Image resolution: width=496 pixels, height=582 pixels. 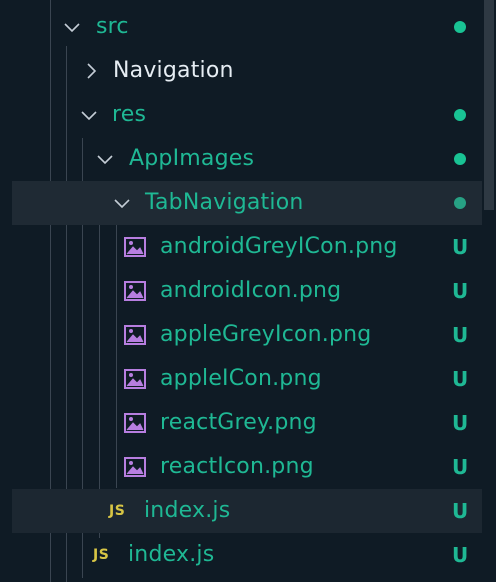 I want to click on tree-item-file: reactIcon.png U, so click(x=241, y=467).